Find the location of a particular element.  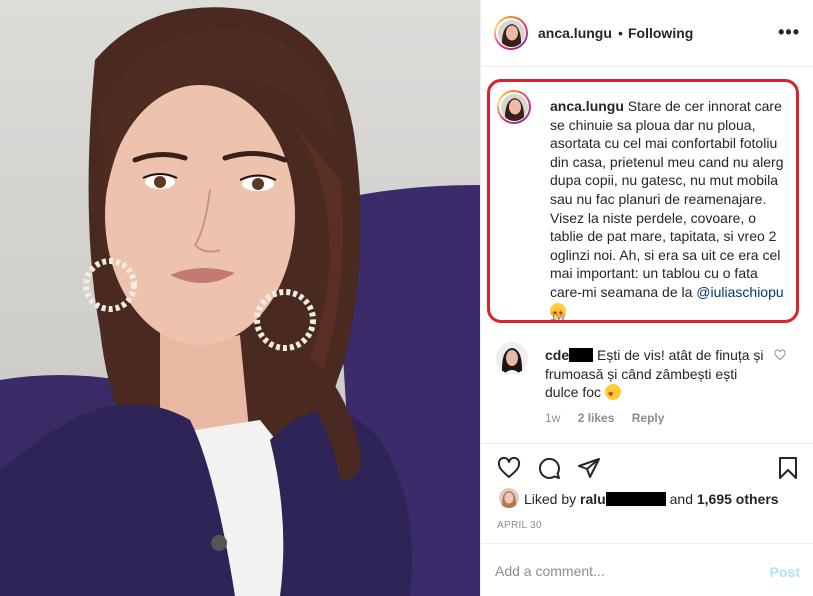

author-username: anca.lungu is located at coordinates (575, 33).